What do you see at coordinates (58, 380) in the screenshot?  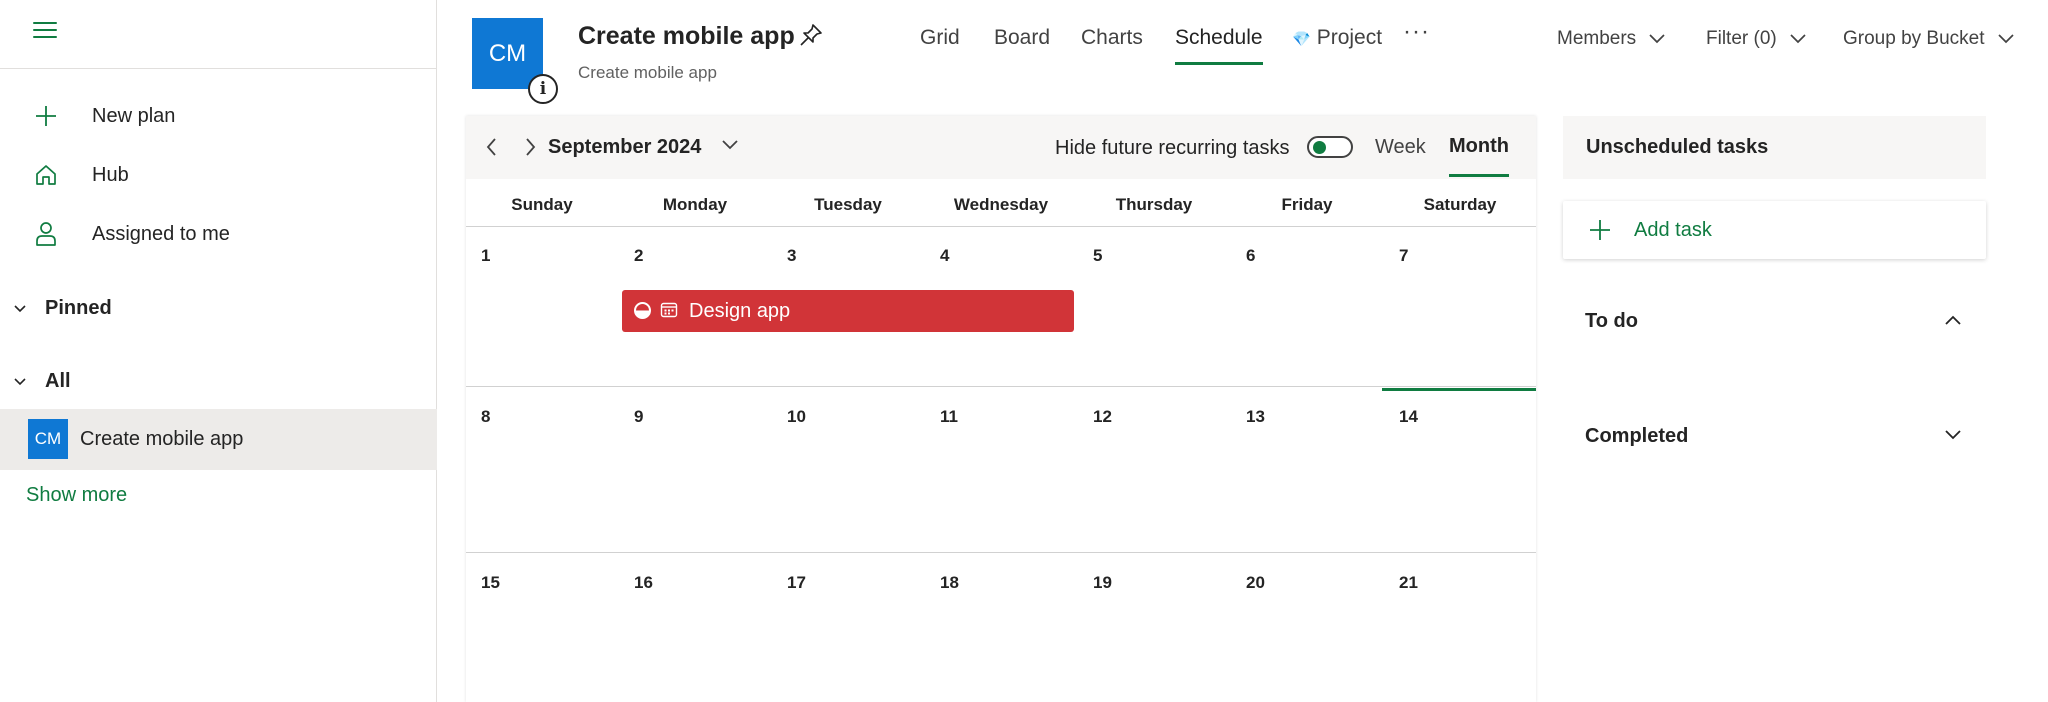 I see `sidebar-section-label: All` at bounding box center [58, 380].